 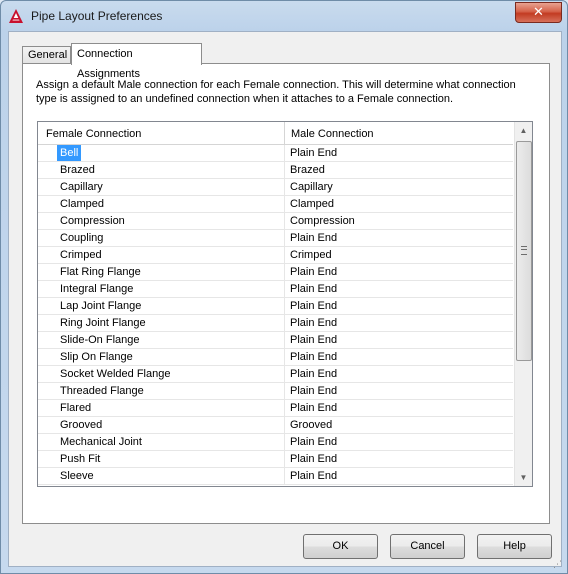 I want to click on male-connection-cell: Clamped, so click(x=312, y=204).